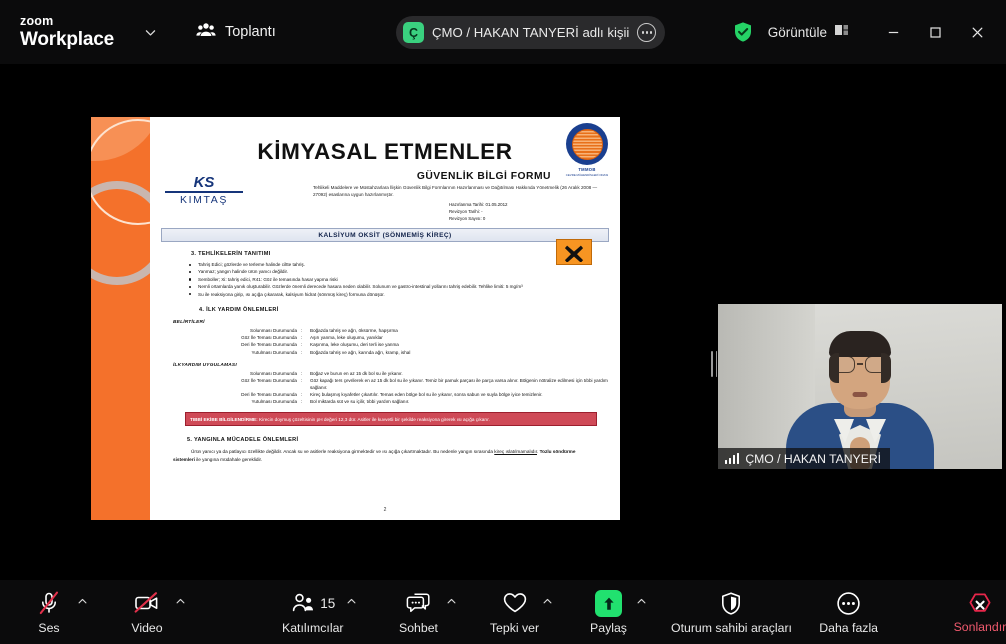  Describe the element at coordinates (205, 365) in the screenshot. I see `firstaid-heading: İLKYARDIM UYGULAMASI` at that location.